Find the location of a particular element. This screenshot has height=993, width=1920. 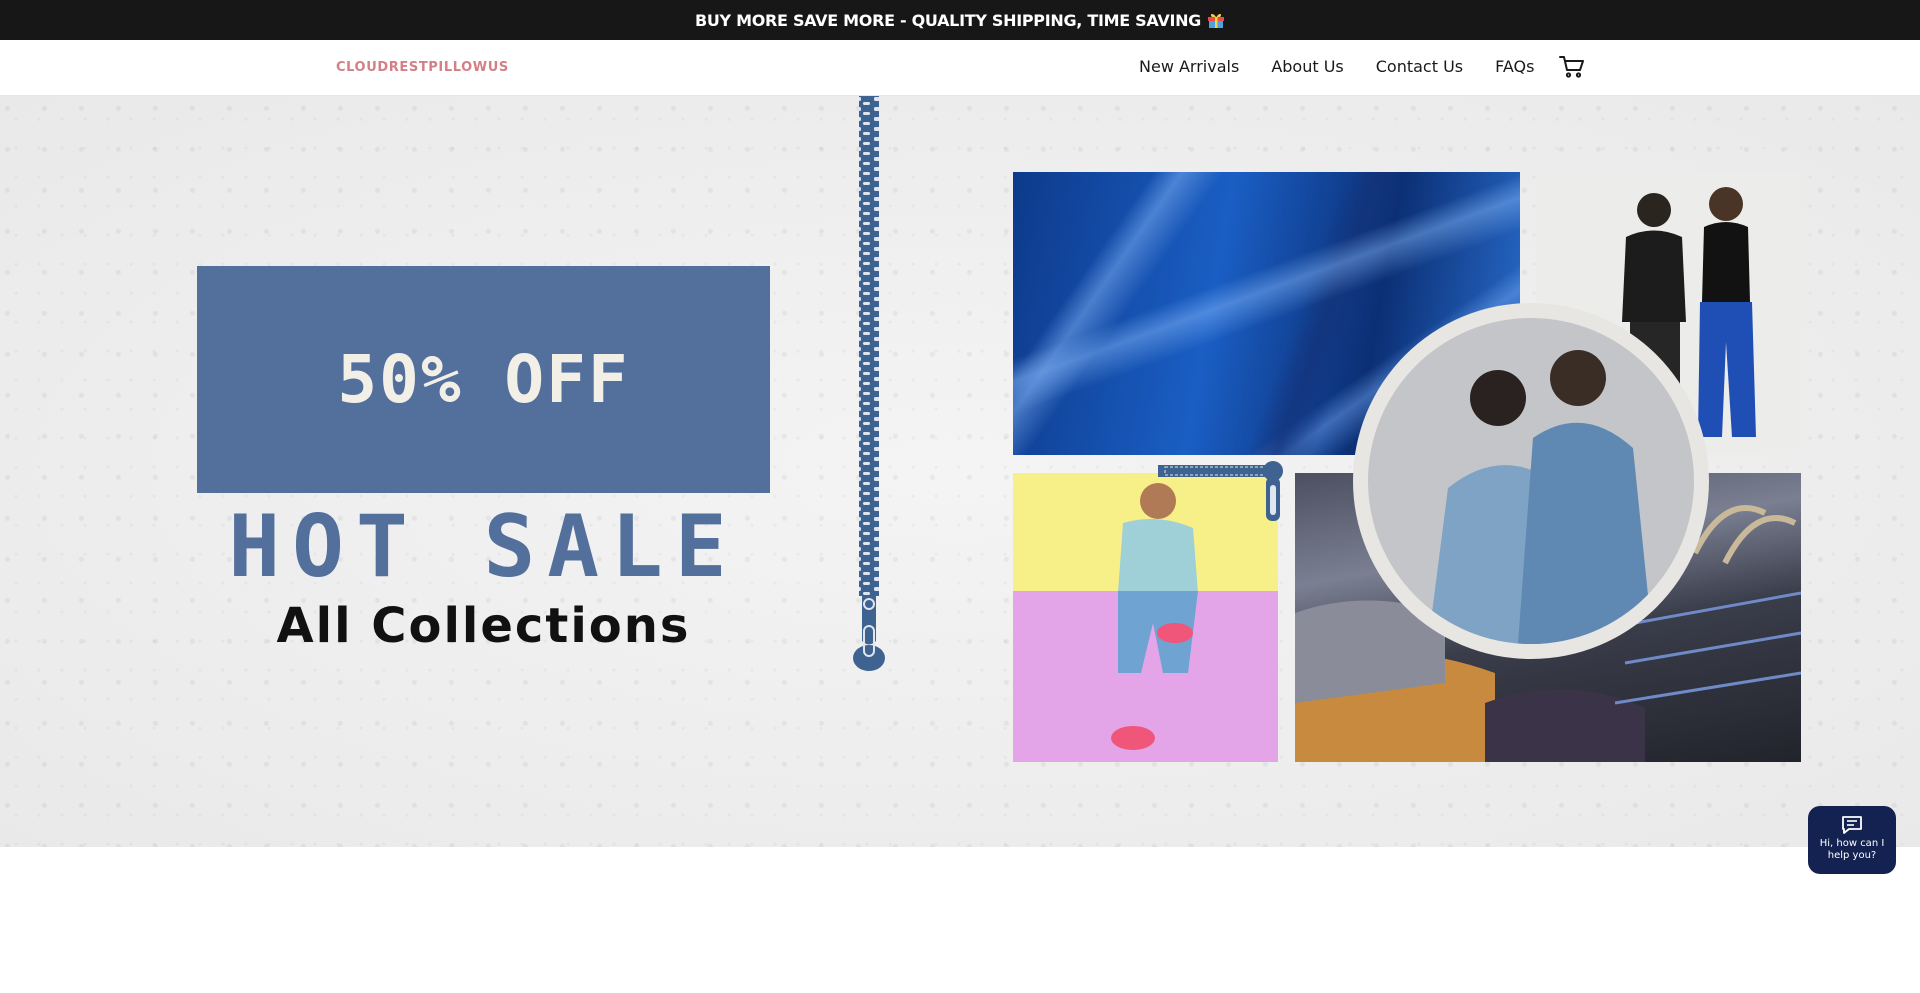

main-nav: New Arrivals About Us Contact Us FAQs is located at coordinates (1352, 66).